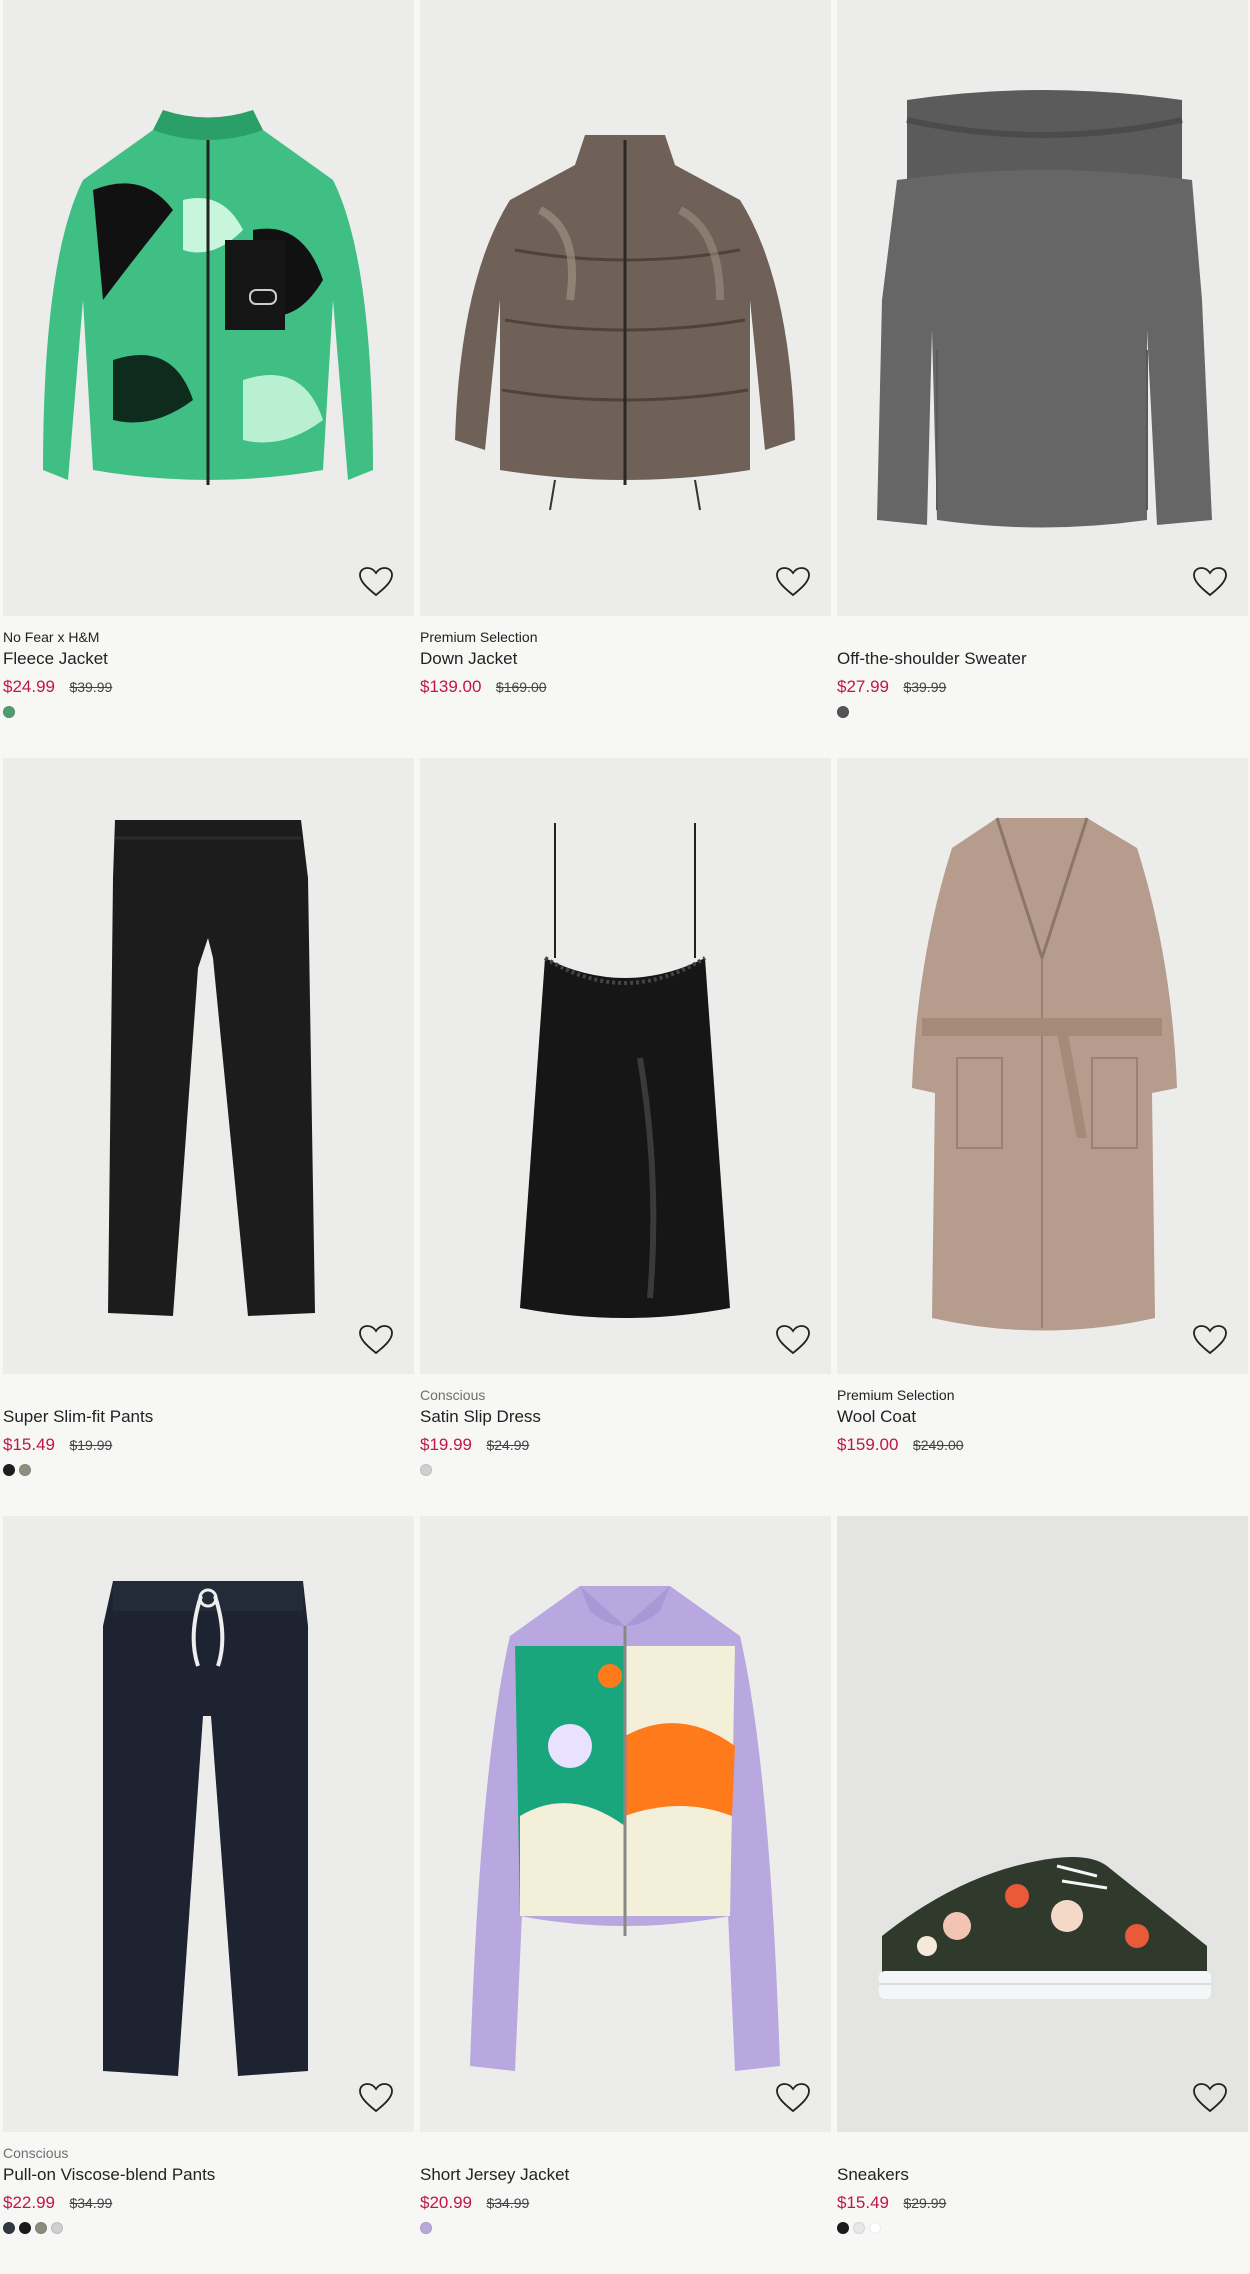 The height and width of the screenshot is (2274, 1250). Describe the element at coordinates (625, 1445) in the screenshot. I see `product-info: Conscious Satin Slip Dress $19.99 $24.99` at that location.